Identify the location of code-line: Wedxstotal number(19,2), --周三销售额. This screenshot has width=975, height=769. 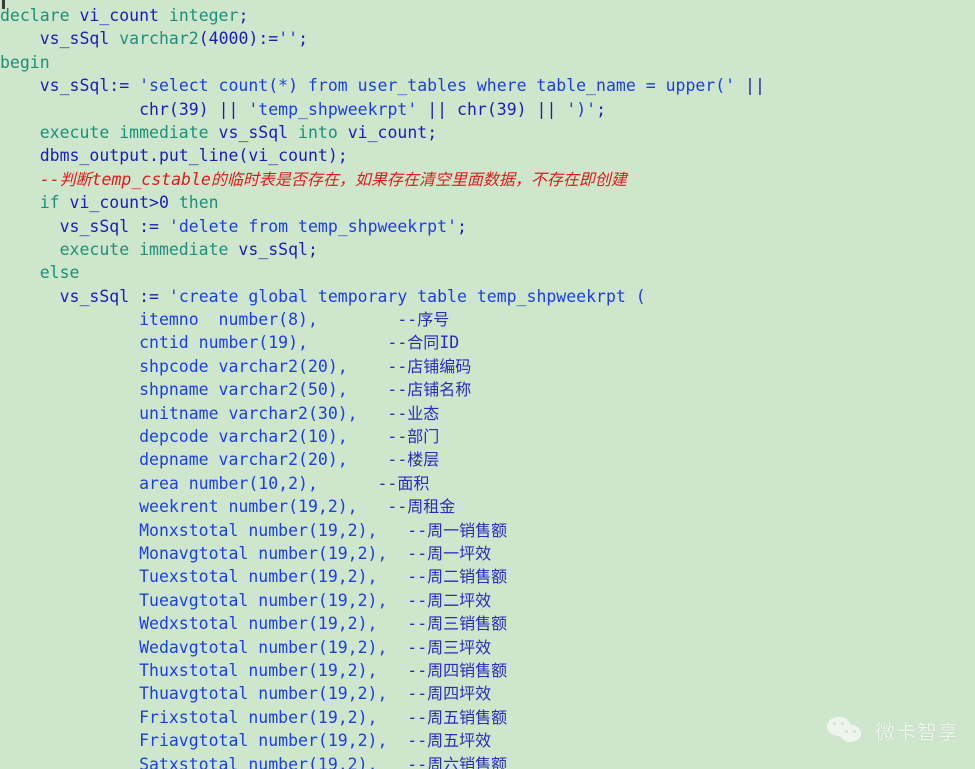
(487, 623).